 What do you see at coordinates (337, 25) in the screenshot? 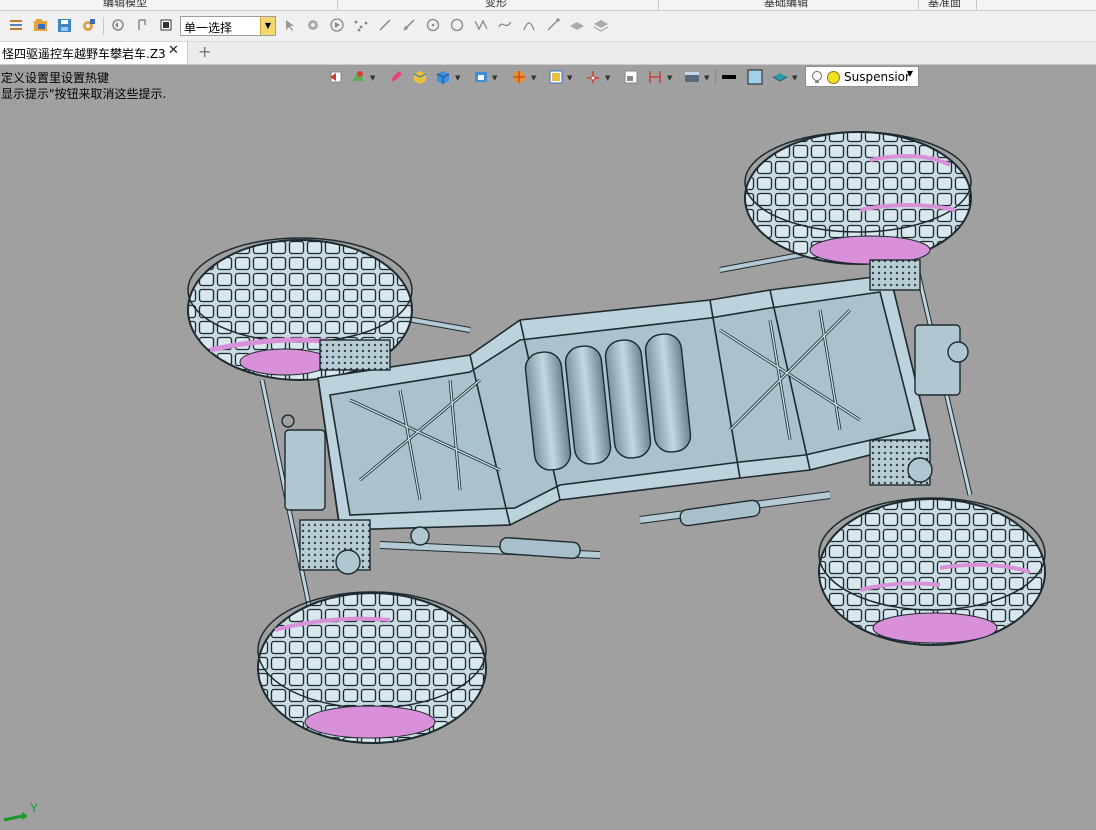
I see `play-icon` at bounding box center [337, 25].